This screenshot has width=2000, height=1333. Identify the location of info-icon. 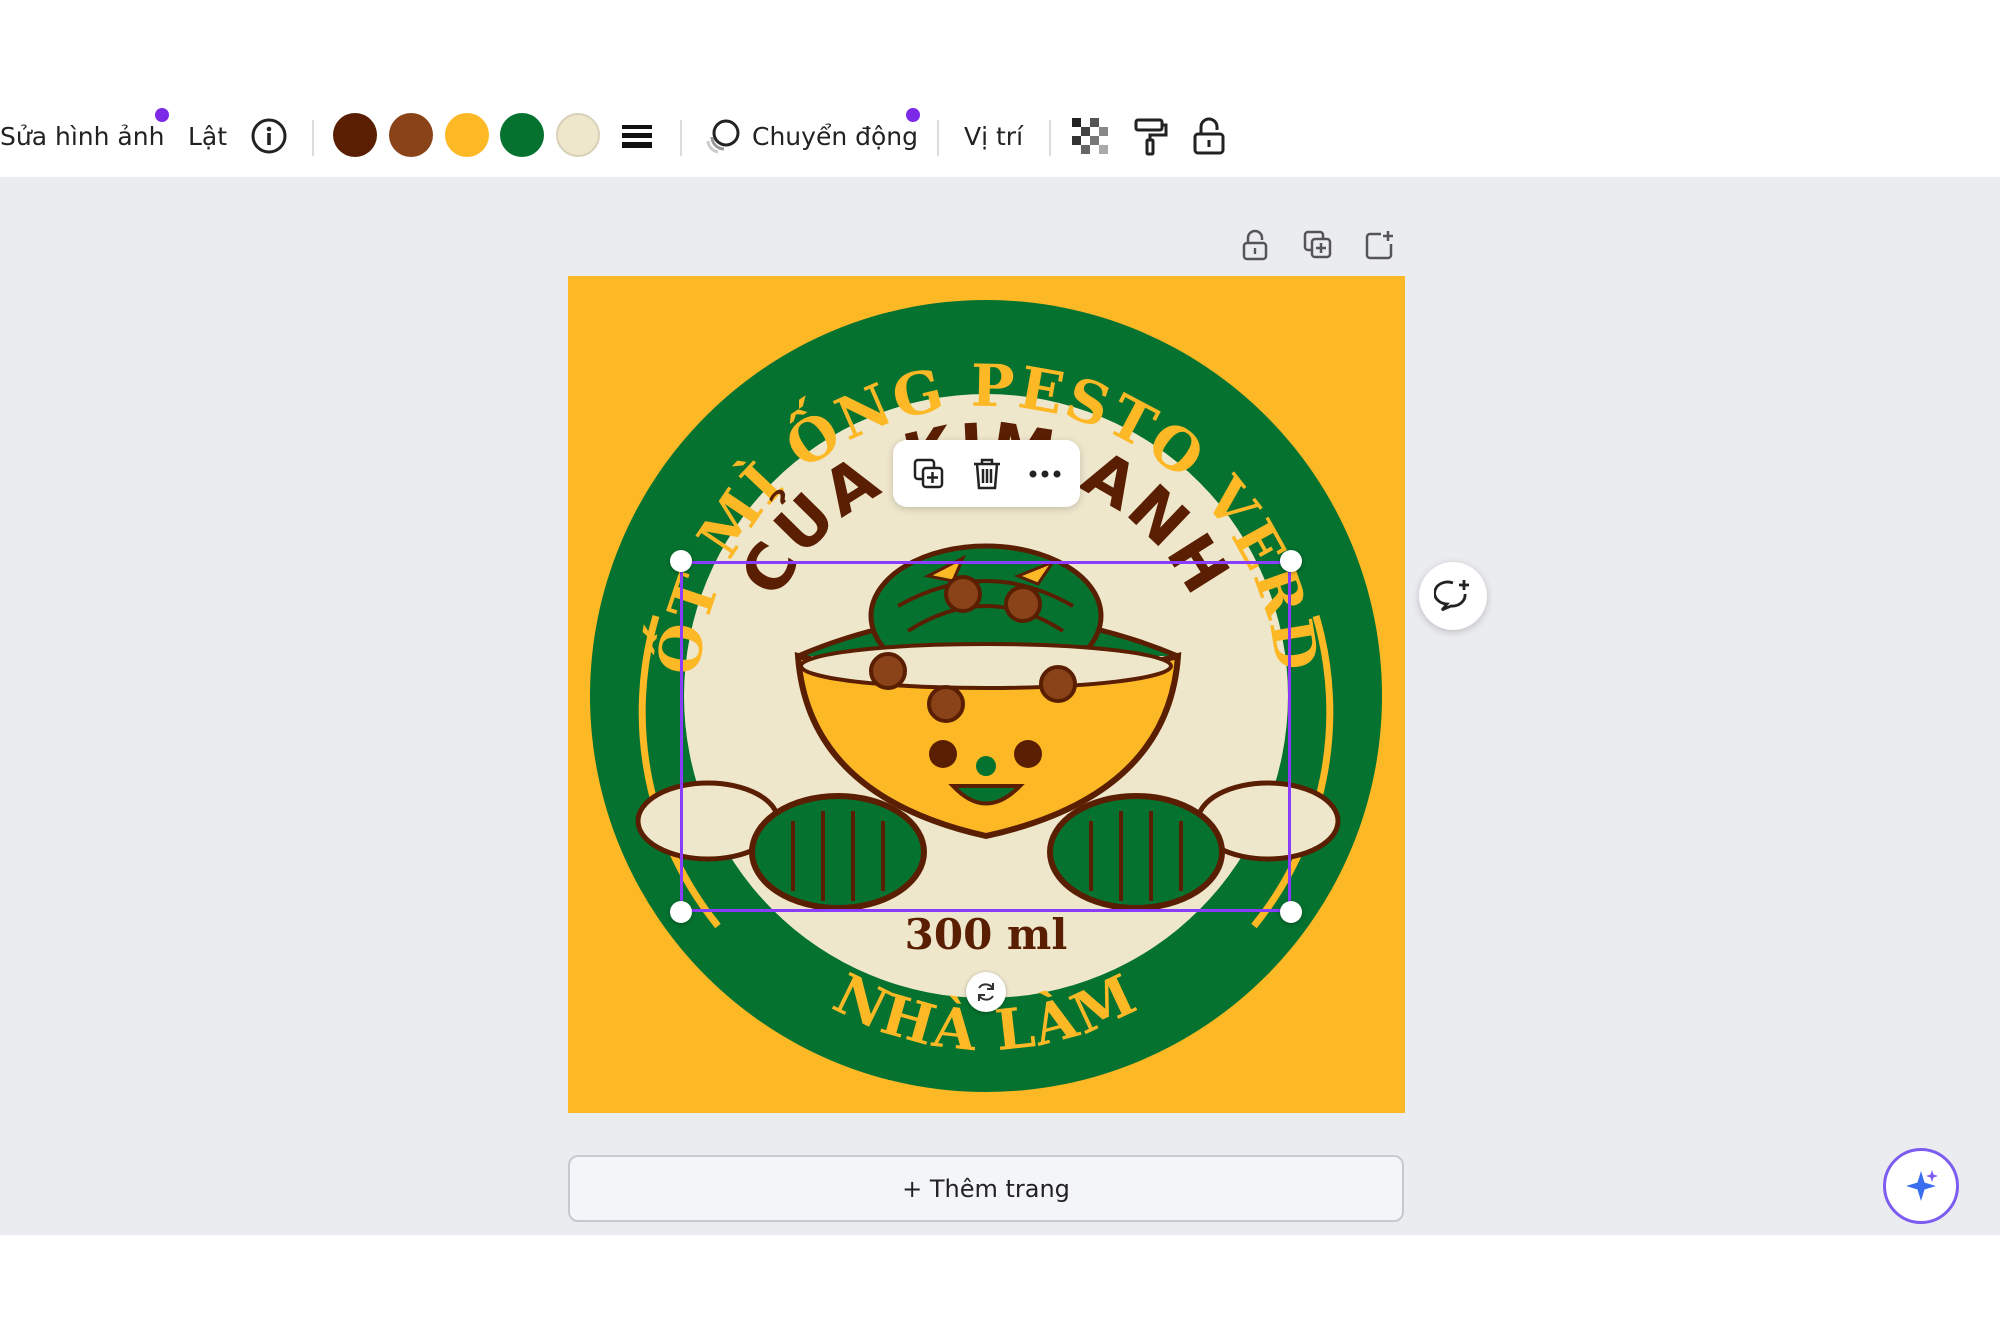
(269, 136).